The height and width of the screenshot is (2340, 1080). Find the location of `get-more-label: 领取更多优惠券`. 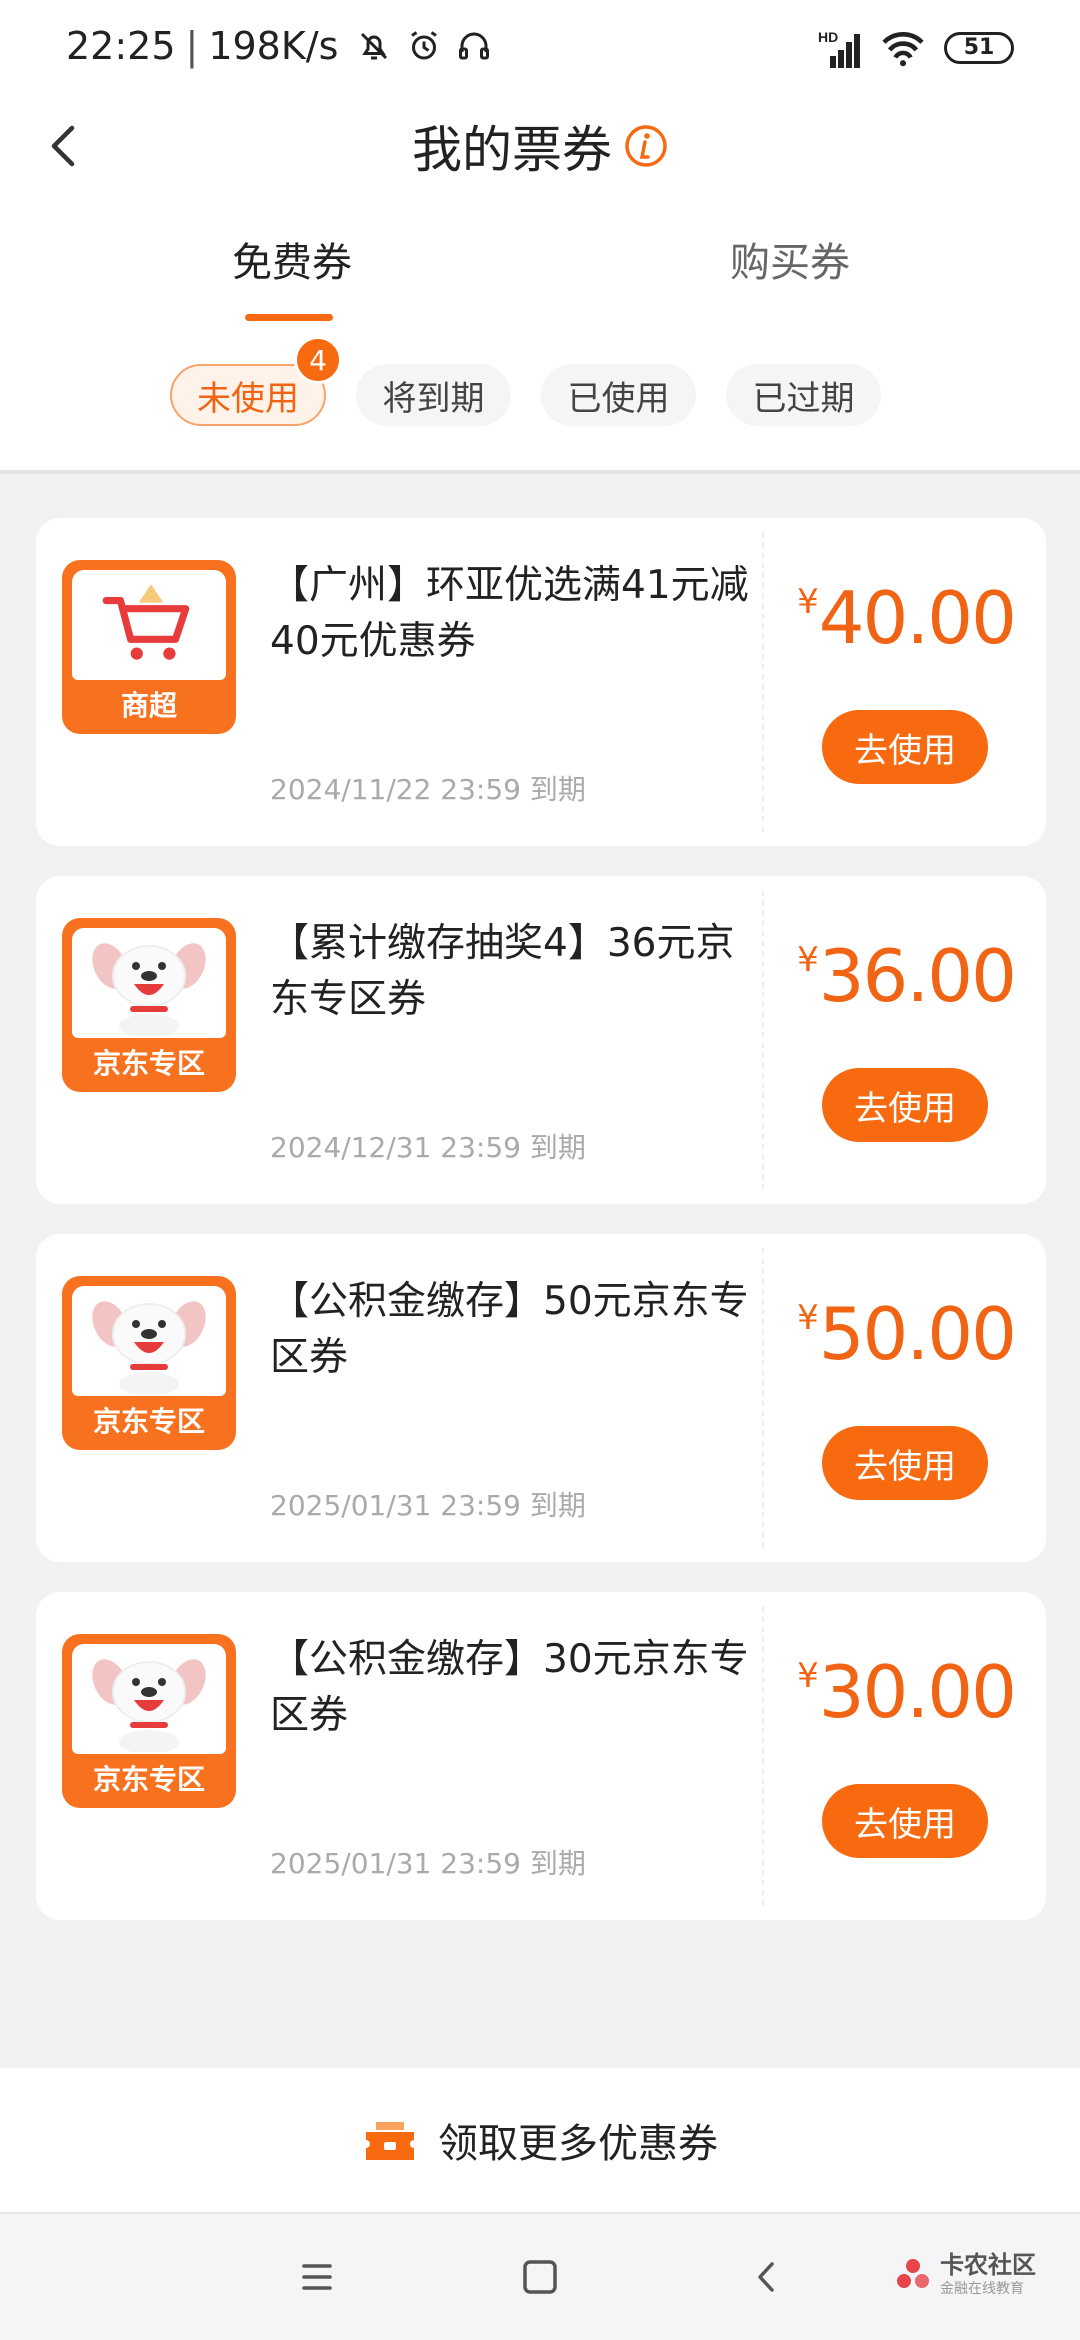

get-more-label: 领取更多优惠券 is located at coordinates (578, 2144).